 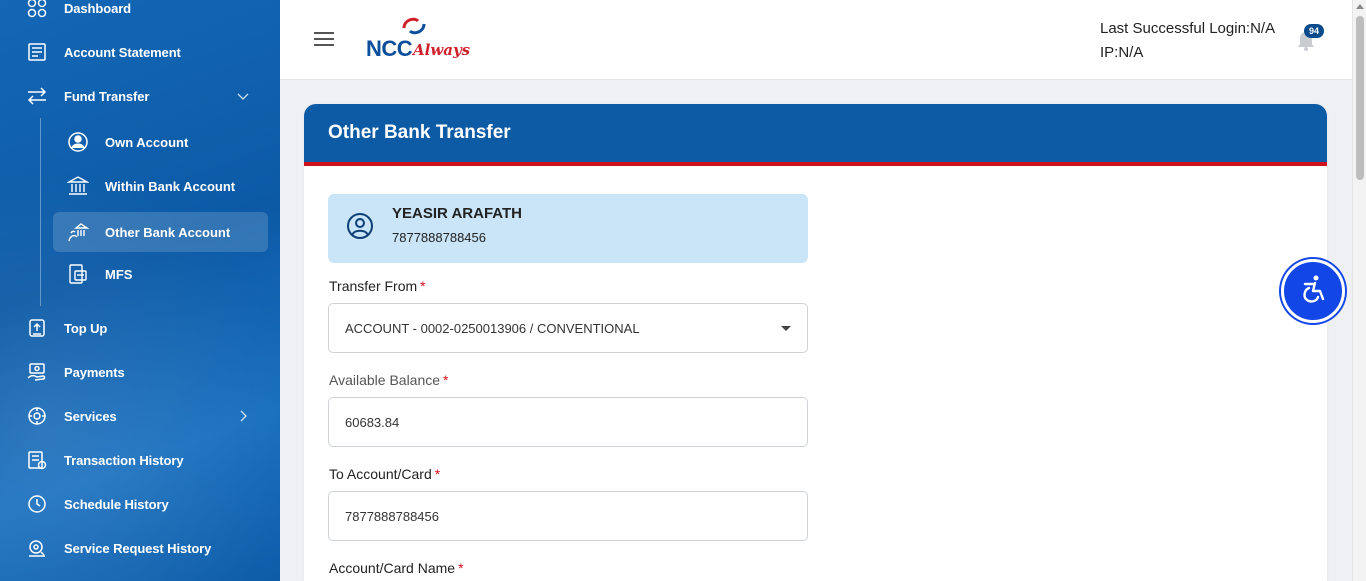 I want to click on available-balance-field: 60683.84, so click(x=568, y=422).